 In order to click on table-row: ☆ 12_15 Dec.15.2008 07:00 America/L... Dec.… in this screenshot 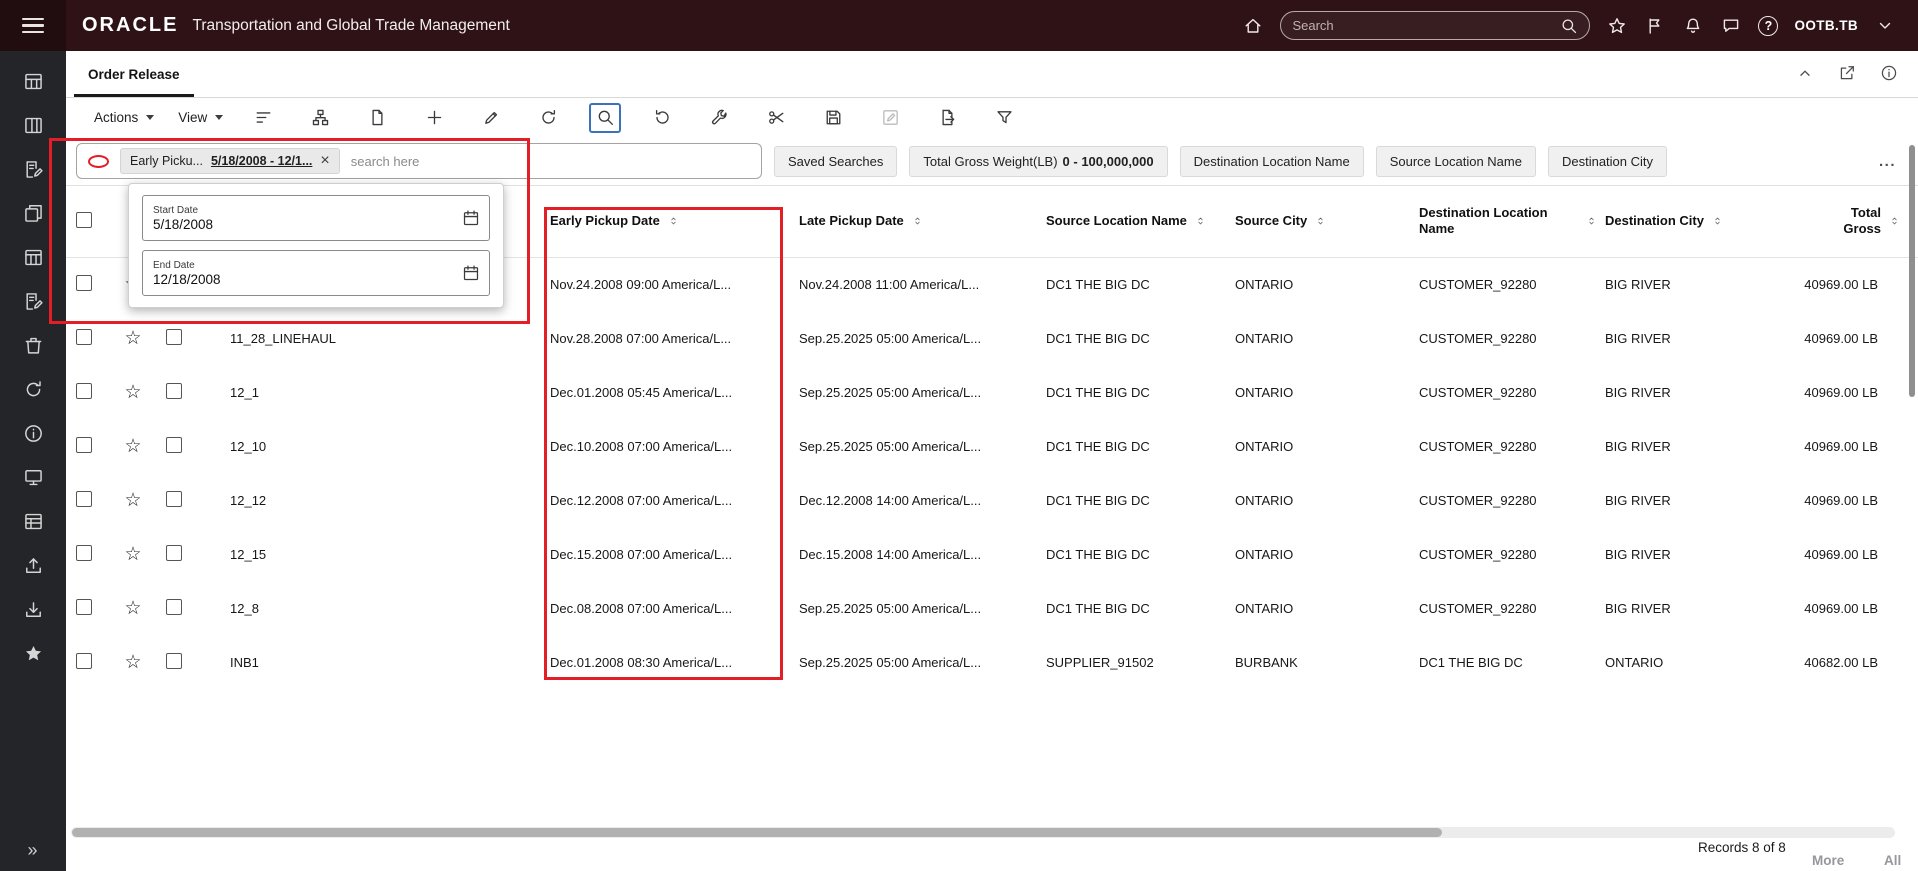, I will do `click(992, 554)`.